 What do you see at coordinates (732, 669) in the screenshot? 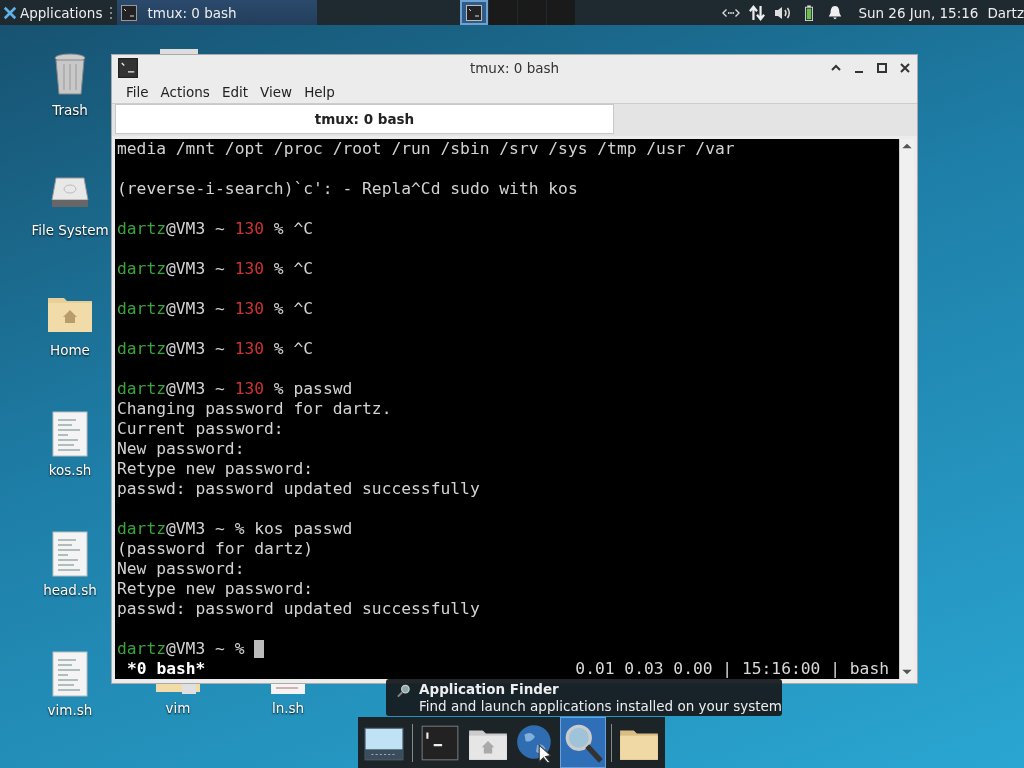
I see `tmux-status-info: 0.01 0.03 0.00 | 15:16:00 | bash` at bounding box center [732, 669].